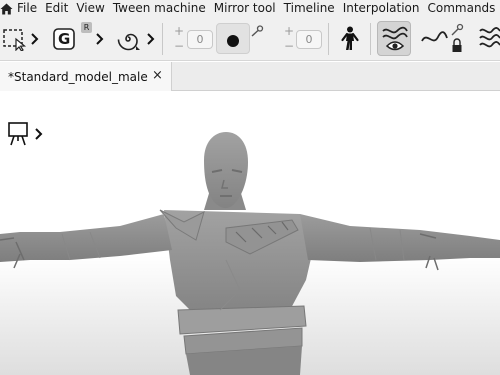 Image resolution: width=500 pixels, height=375 pixels. What do you see at coordinates (309, 8) in the screenshot?
I see `menu-timeline: Timeline` at bounding box center [309, 8].